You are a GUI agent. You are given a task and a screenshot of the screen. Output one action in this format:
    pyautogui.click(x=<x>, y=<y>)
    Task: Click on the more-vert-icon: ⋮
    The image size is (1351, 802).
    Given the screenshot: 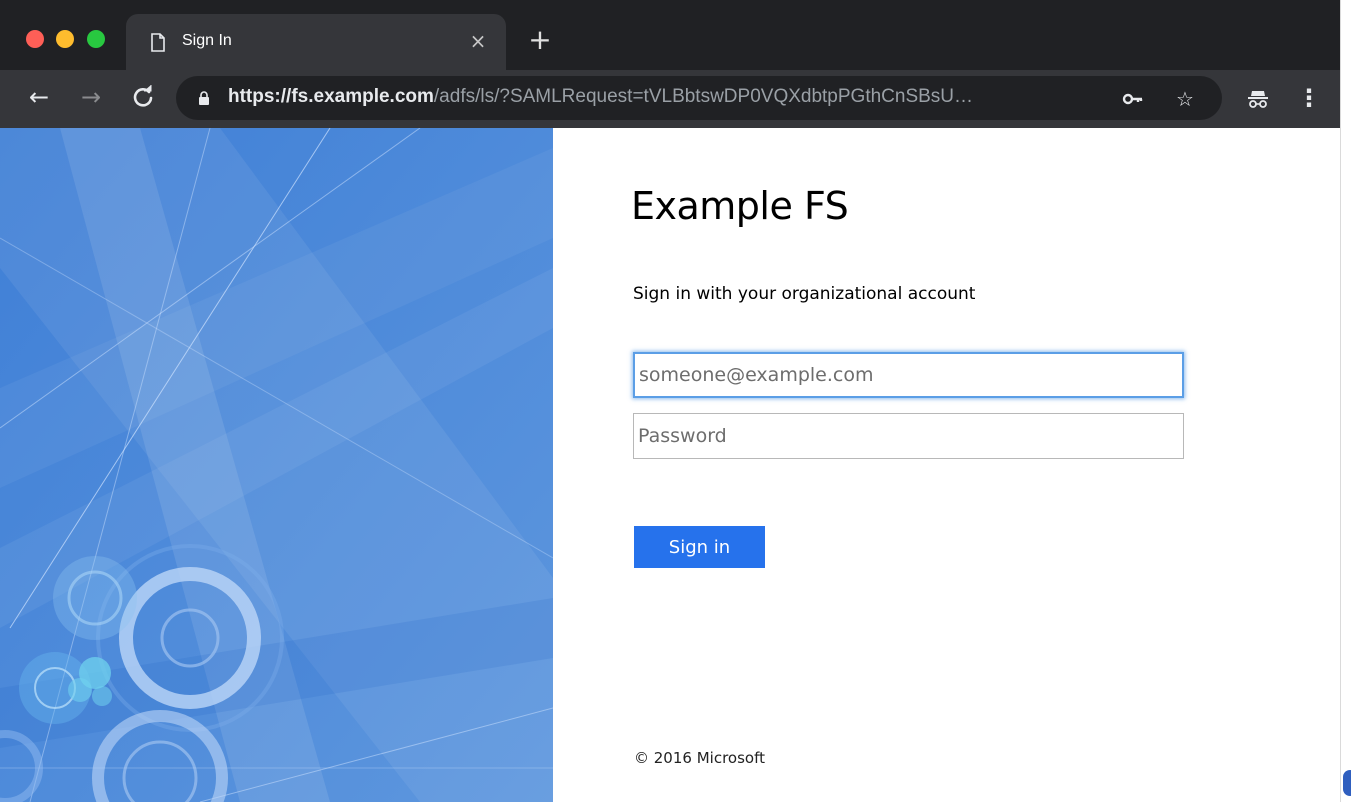 What is the action you would take?
    pyautogui.click(x=1309, y=98)
    